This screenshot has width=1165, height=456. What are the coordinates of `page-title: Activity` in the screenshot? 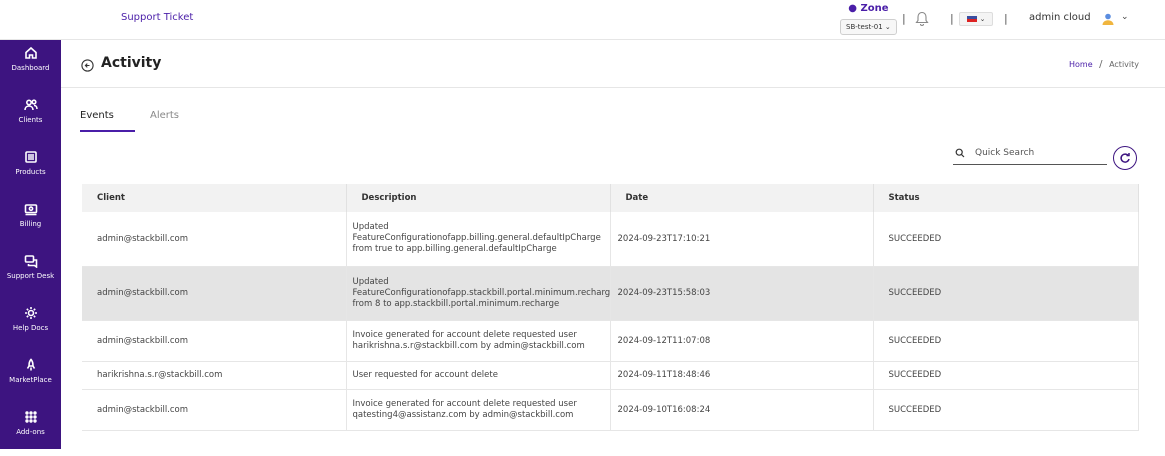 It's located at (131, 63).